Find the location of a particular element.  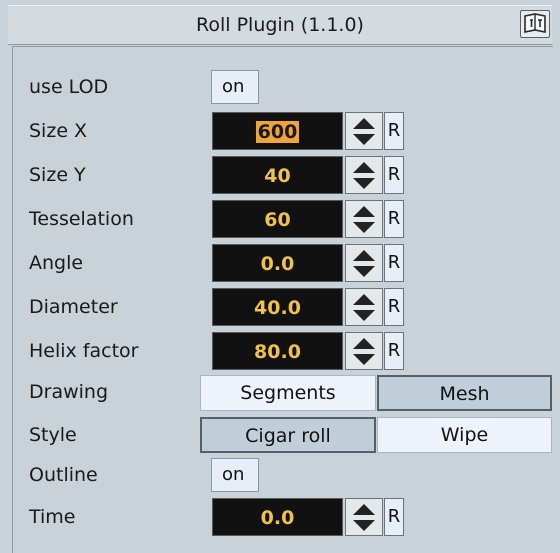

style-label: Style is located at coordinates (53, 435).